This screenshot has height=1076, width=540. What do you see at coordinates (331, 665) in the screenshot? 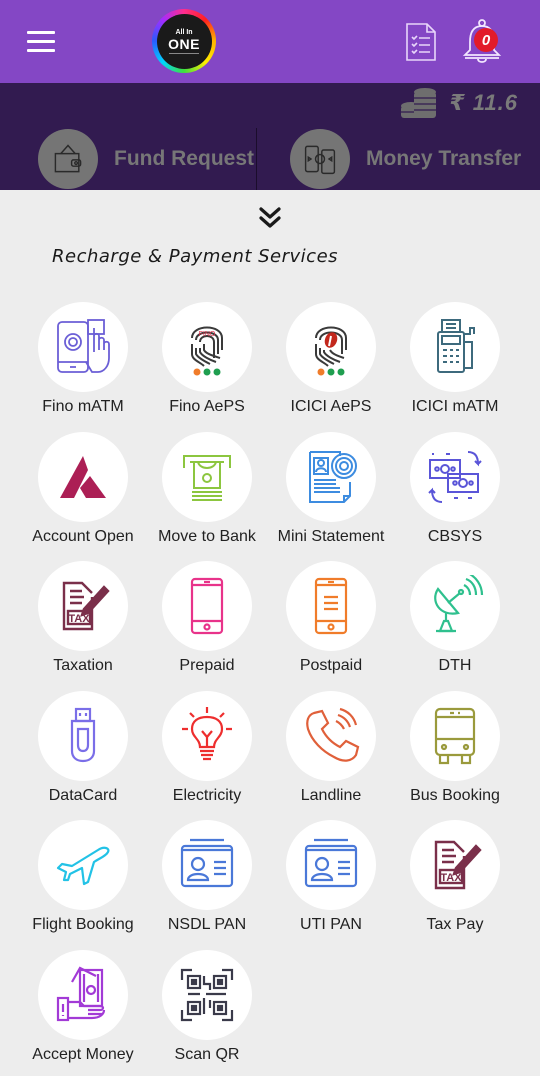
I see `service-label: Postpaid` at bounding box center [331, 665].